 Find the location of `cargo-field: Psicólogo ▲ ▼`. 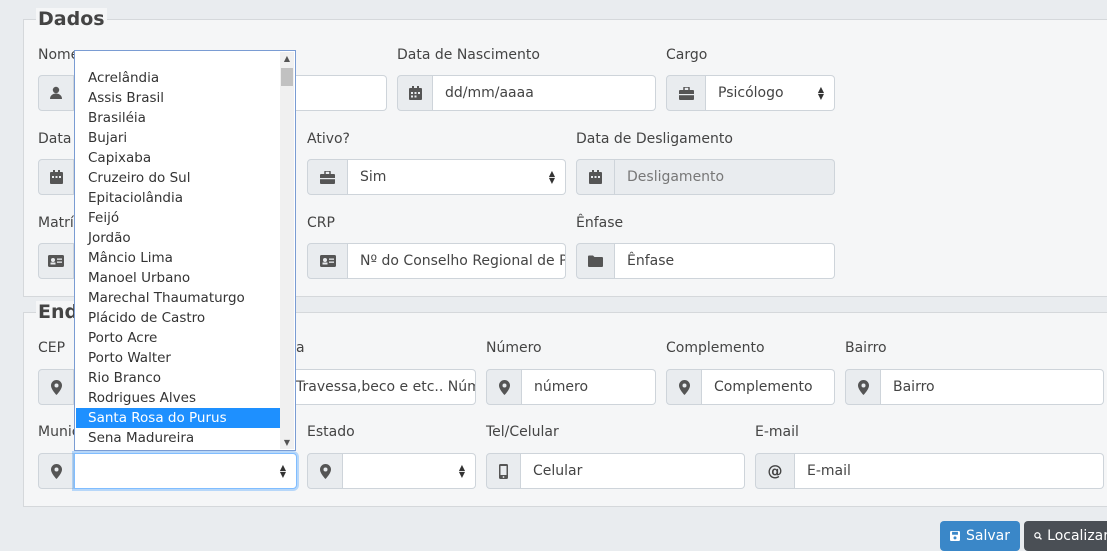

cargo-field: Psicólogo ▲ ▼ is located at coordinates (750, 93).